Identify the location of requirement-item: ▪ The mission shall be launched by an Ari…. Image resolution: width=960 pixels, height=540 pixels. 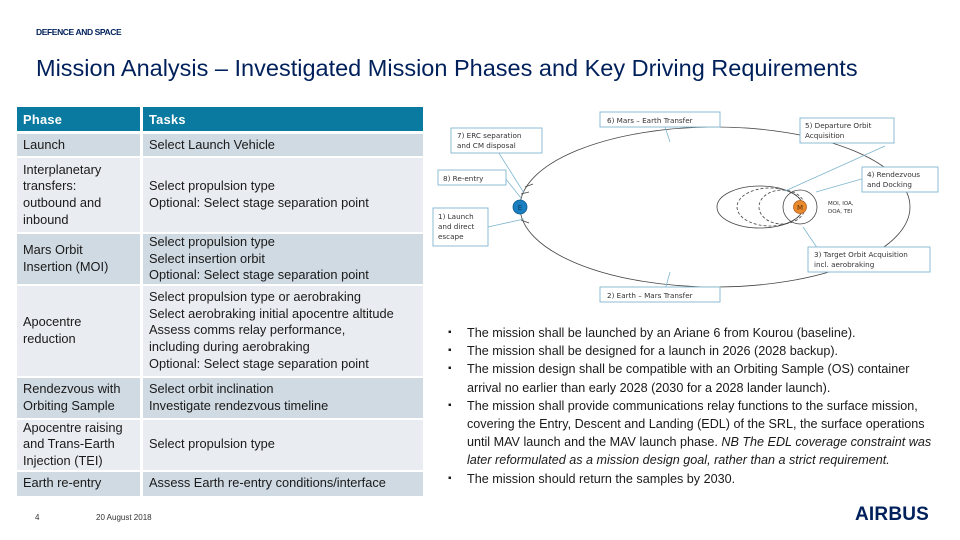
(693, 333).